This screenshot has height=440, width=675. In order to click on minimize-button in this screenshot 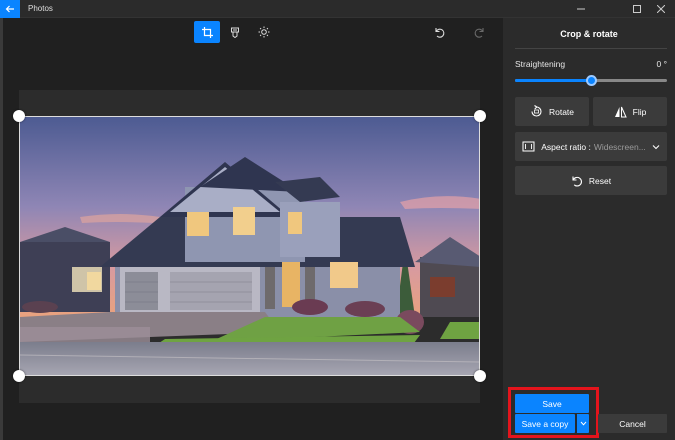, I will do `click(581, 9)`.